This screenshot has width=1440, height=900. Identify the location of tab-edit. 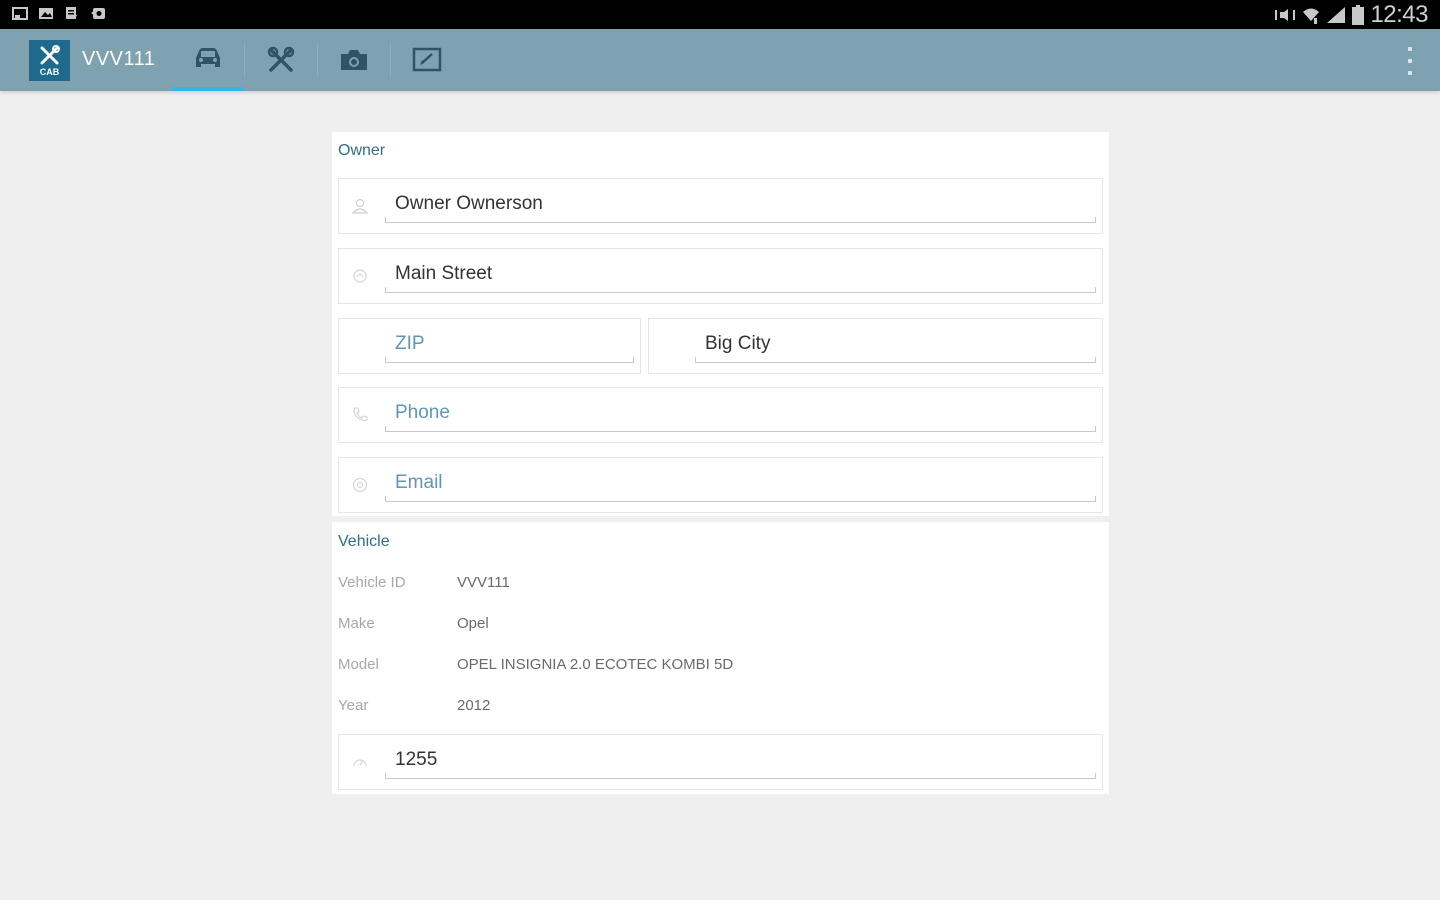
(427, 60).